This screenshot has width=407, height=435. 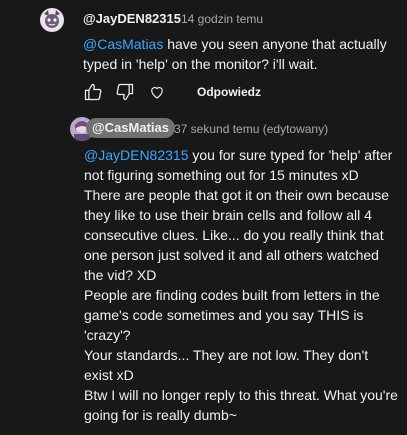 I want to click on dislike-button, so click(x=125, y=92).